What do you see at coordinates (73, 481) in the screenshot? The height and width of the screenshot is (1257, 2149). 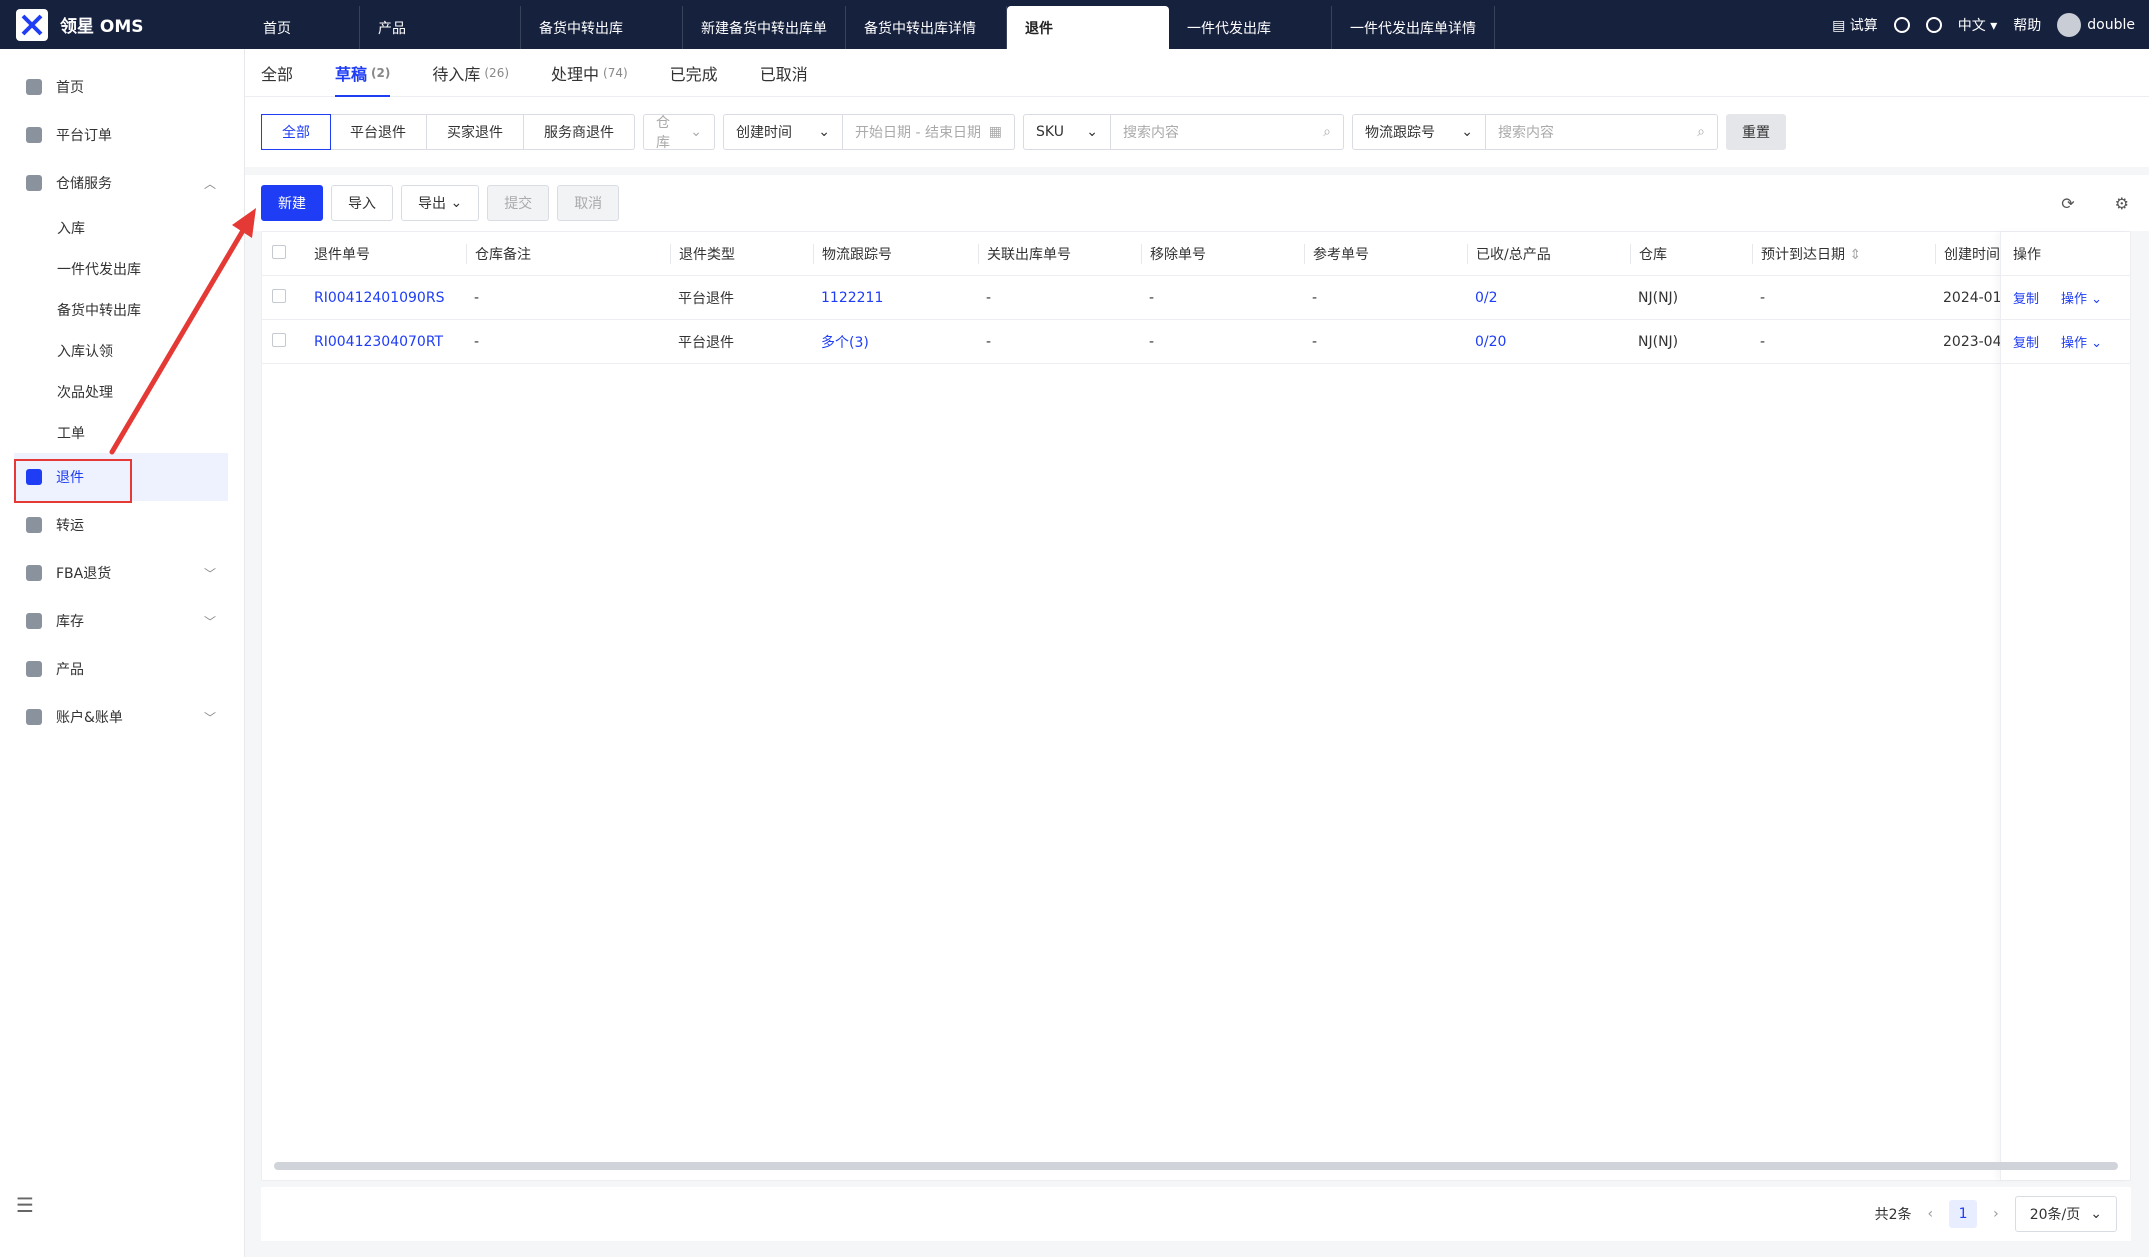 I see `annotation-highlight-box` at bounding box center [73, 481].